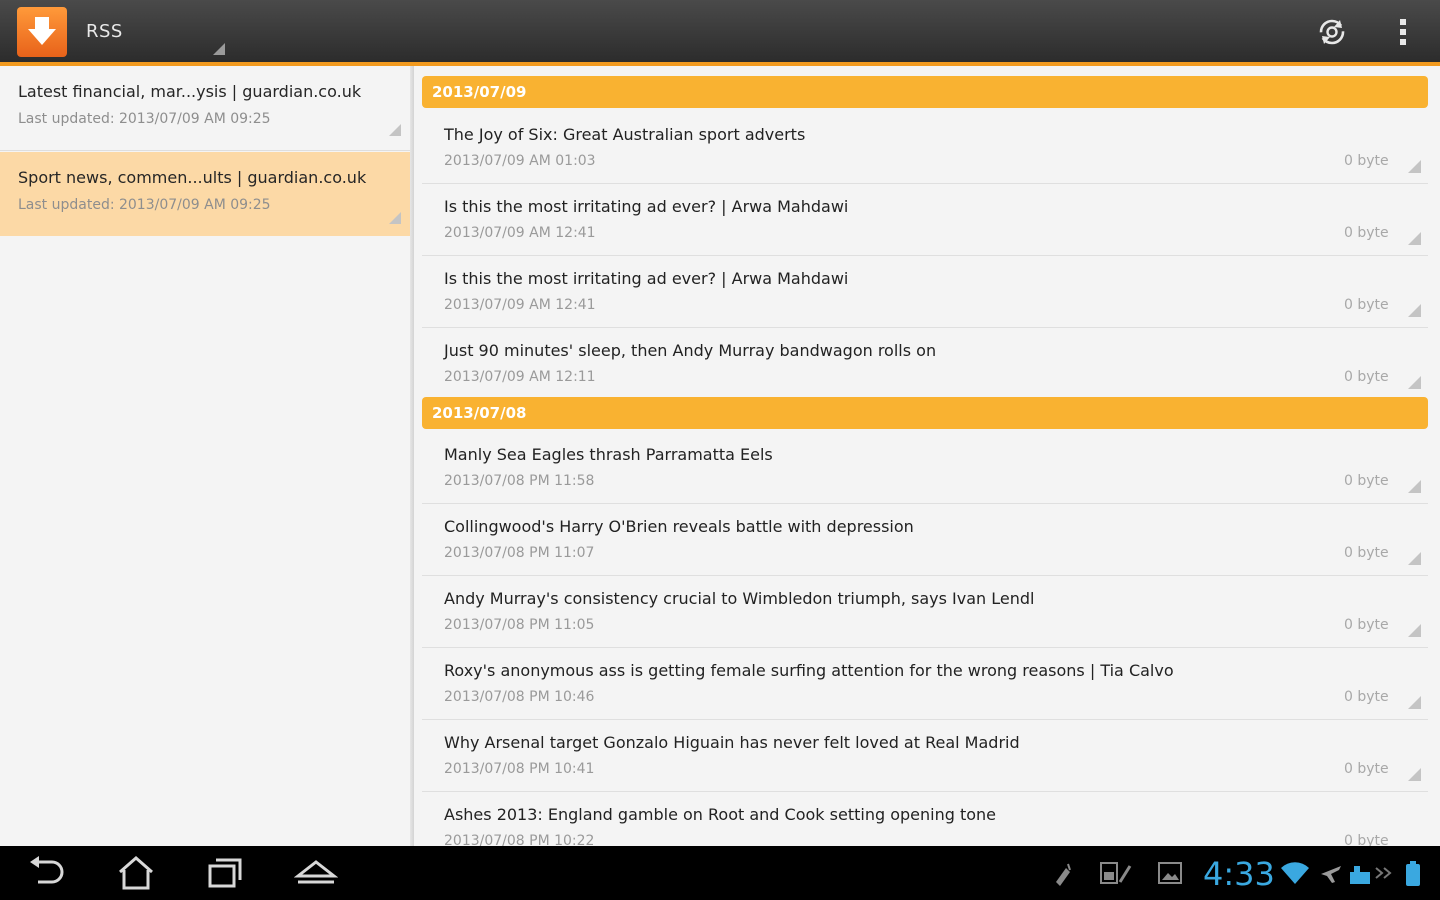 The image size is (1440, 900). What do you see at coordinates (1413, 873) in the screenshot?
I see `battery-icon` at bounding box center [1413, 873].